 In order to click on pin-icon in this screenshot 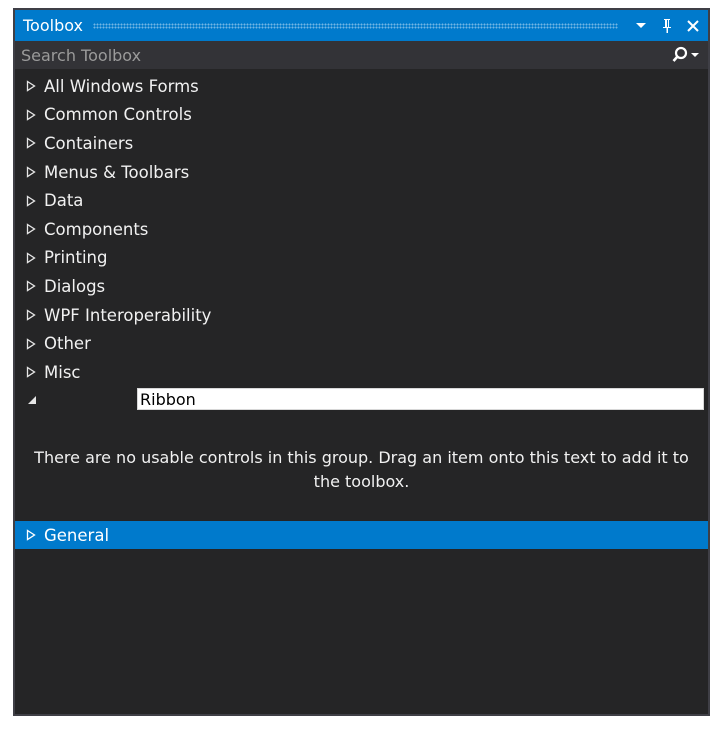, I will do `click(667, 25)`.